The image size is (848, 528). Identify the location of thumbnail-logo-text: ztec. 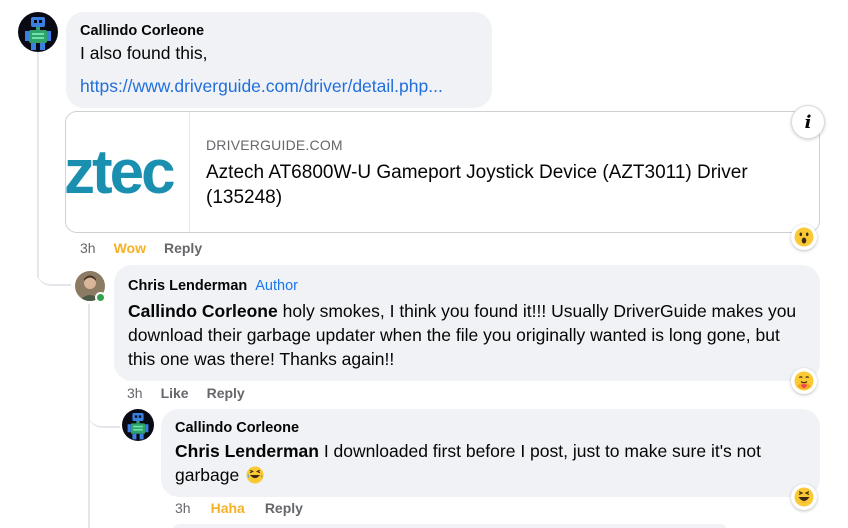
(120, 172).